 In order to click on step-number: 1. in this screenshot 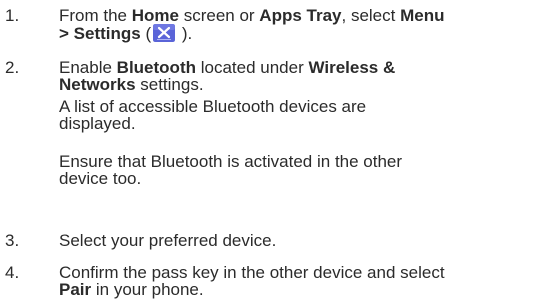, I will do `click(12, 15)`.